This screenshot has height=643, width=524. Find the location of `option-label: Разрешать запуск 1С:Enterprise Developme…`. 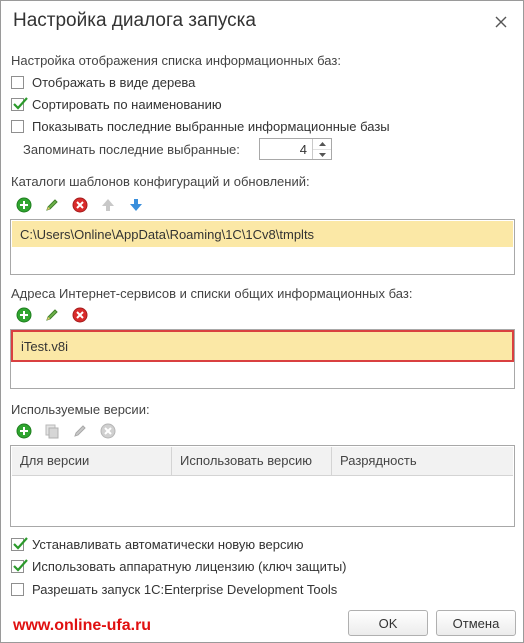

option-label: Разрешать запуск 1С:Enterprise Developme… is located at coordinates (185, 589).